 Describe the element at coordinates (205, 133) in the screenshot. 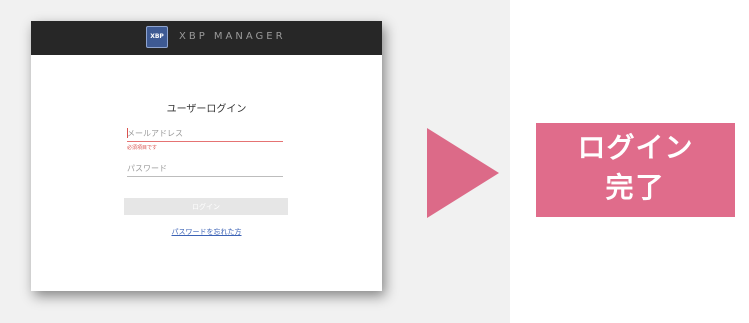

I see `email-field` at that location.